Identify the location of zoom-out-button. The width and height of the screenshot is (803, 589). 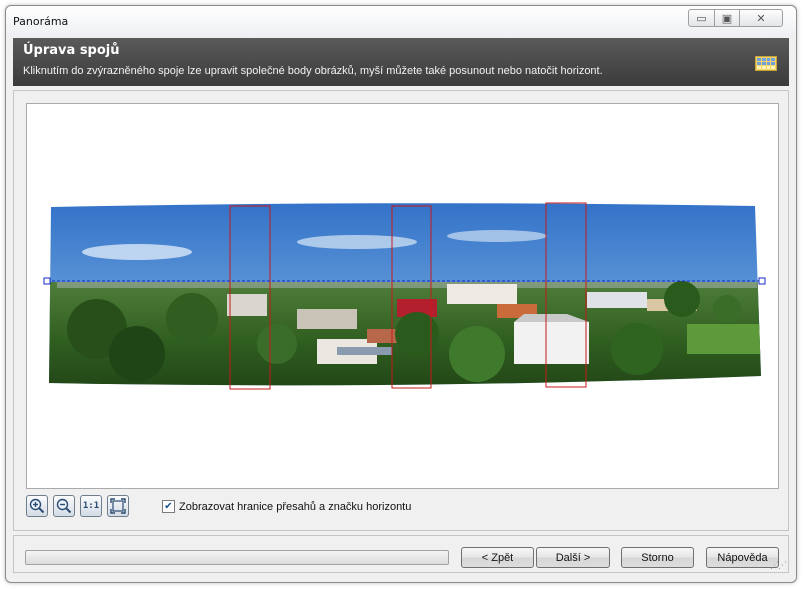
(64, 506).